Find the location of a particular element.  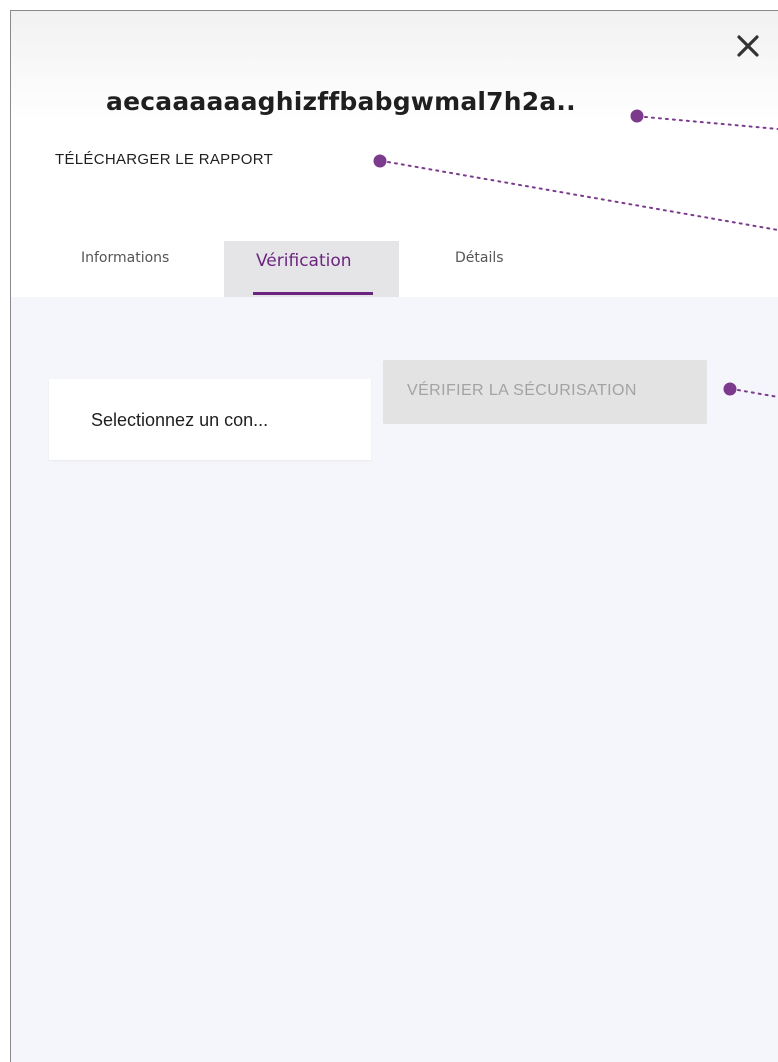

verify-security-button: VÉRIFIER LA SÉCURISATION is located at coordinates (545, 392).